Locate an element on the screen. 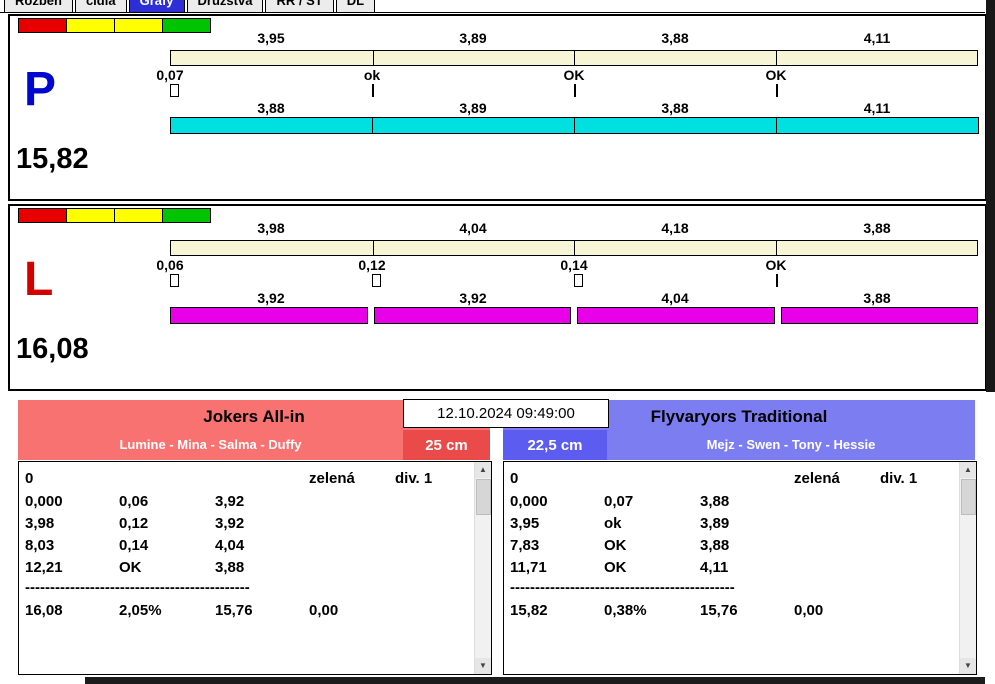 This screenshot has height=684, width=995. cell: 7,83 is located at coordinates (525, 545).